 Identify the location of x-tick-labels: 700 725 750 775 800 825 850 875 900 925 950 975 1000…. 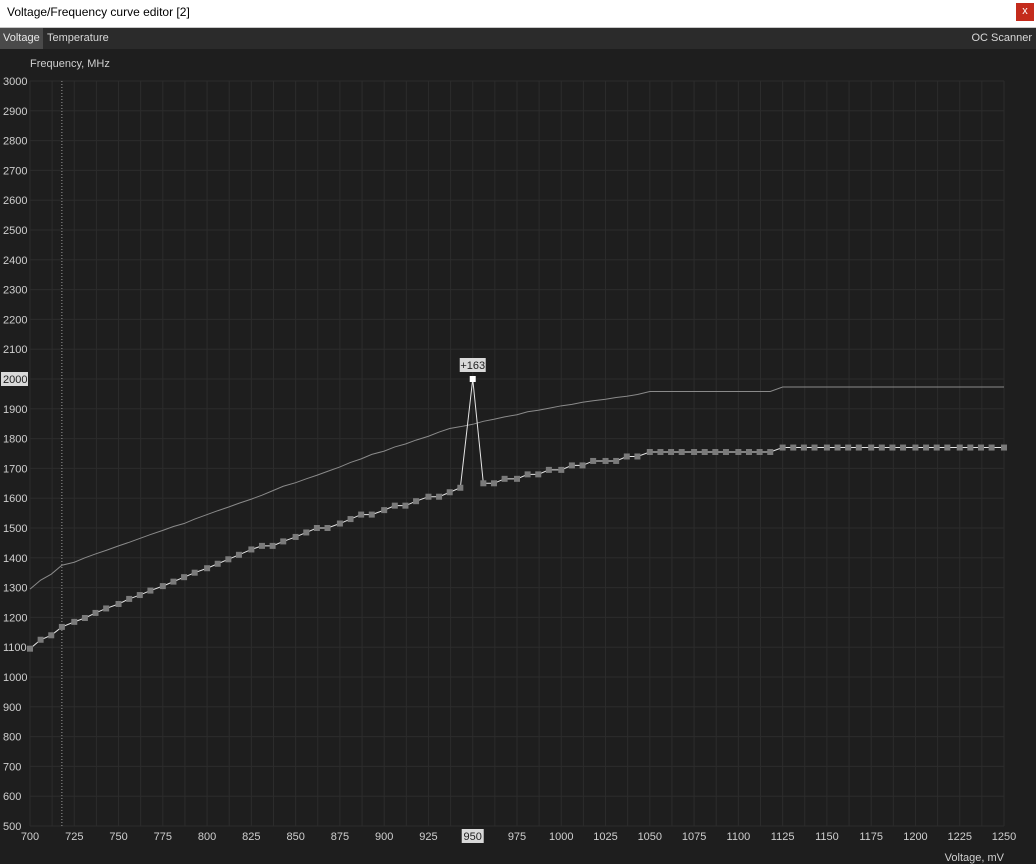
(518, 836).